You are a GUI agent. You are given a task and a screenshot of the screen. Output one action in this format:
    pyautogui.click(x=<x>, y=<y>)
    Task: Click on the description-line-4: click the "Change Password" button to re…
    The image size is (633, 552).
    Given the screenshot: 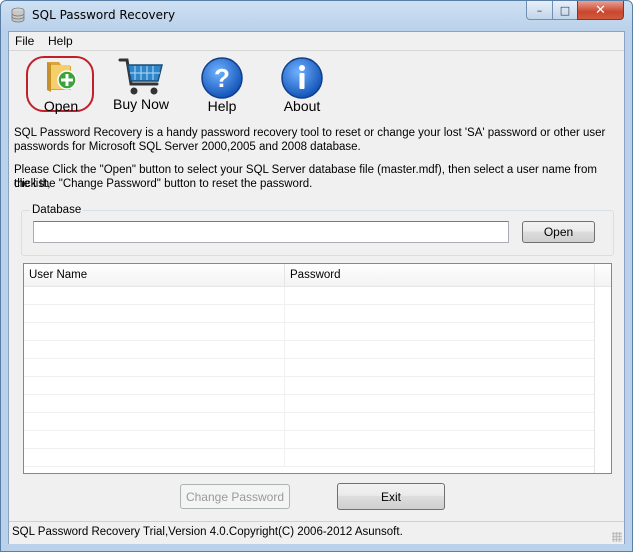 What is the action you would take?
    pyautogui.click(x=163, y=184)
    